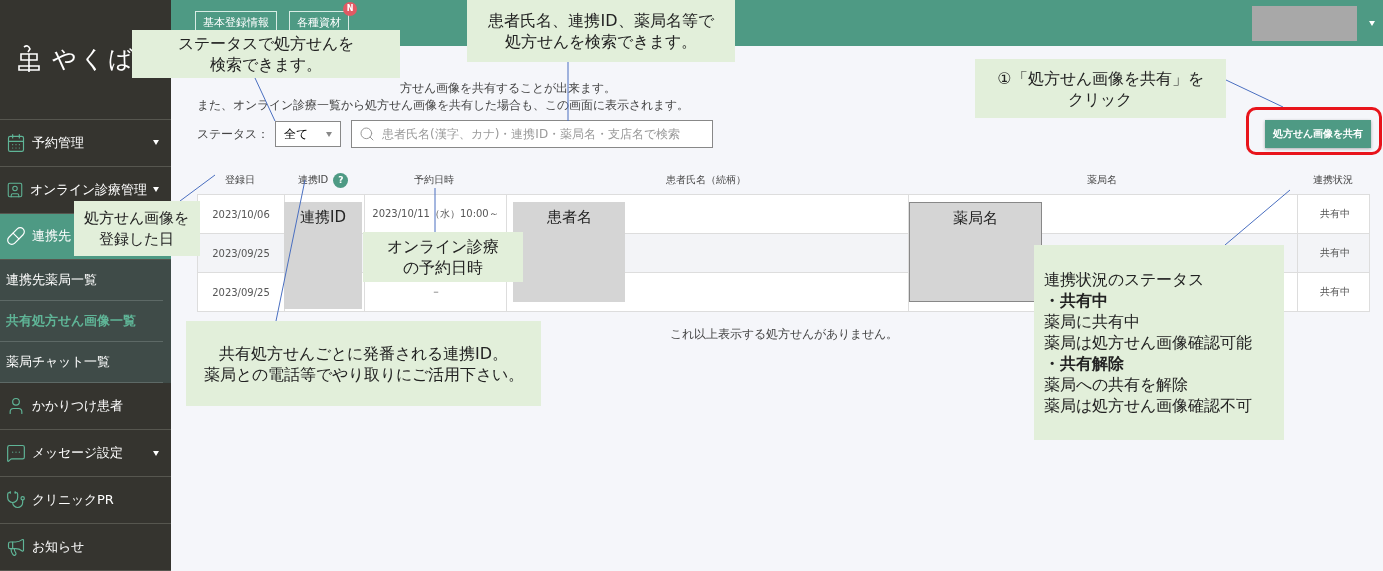  Describe the element at coordinates (1084, 363) in the screenshot. I see `callout-text: ・共有解除` at that location.